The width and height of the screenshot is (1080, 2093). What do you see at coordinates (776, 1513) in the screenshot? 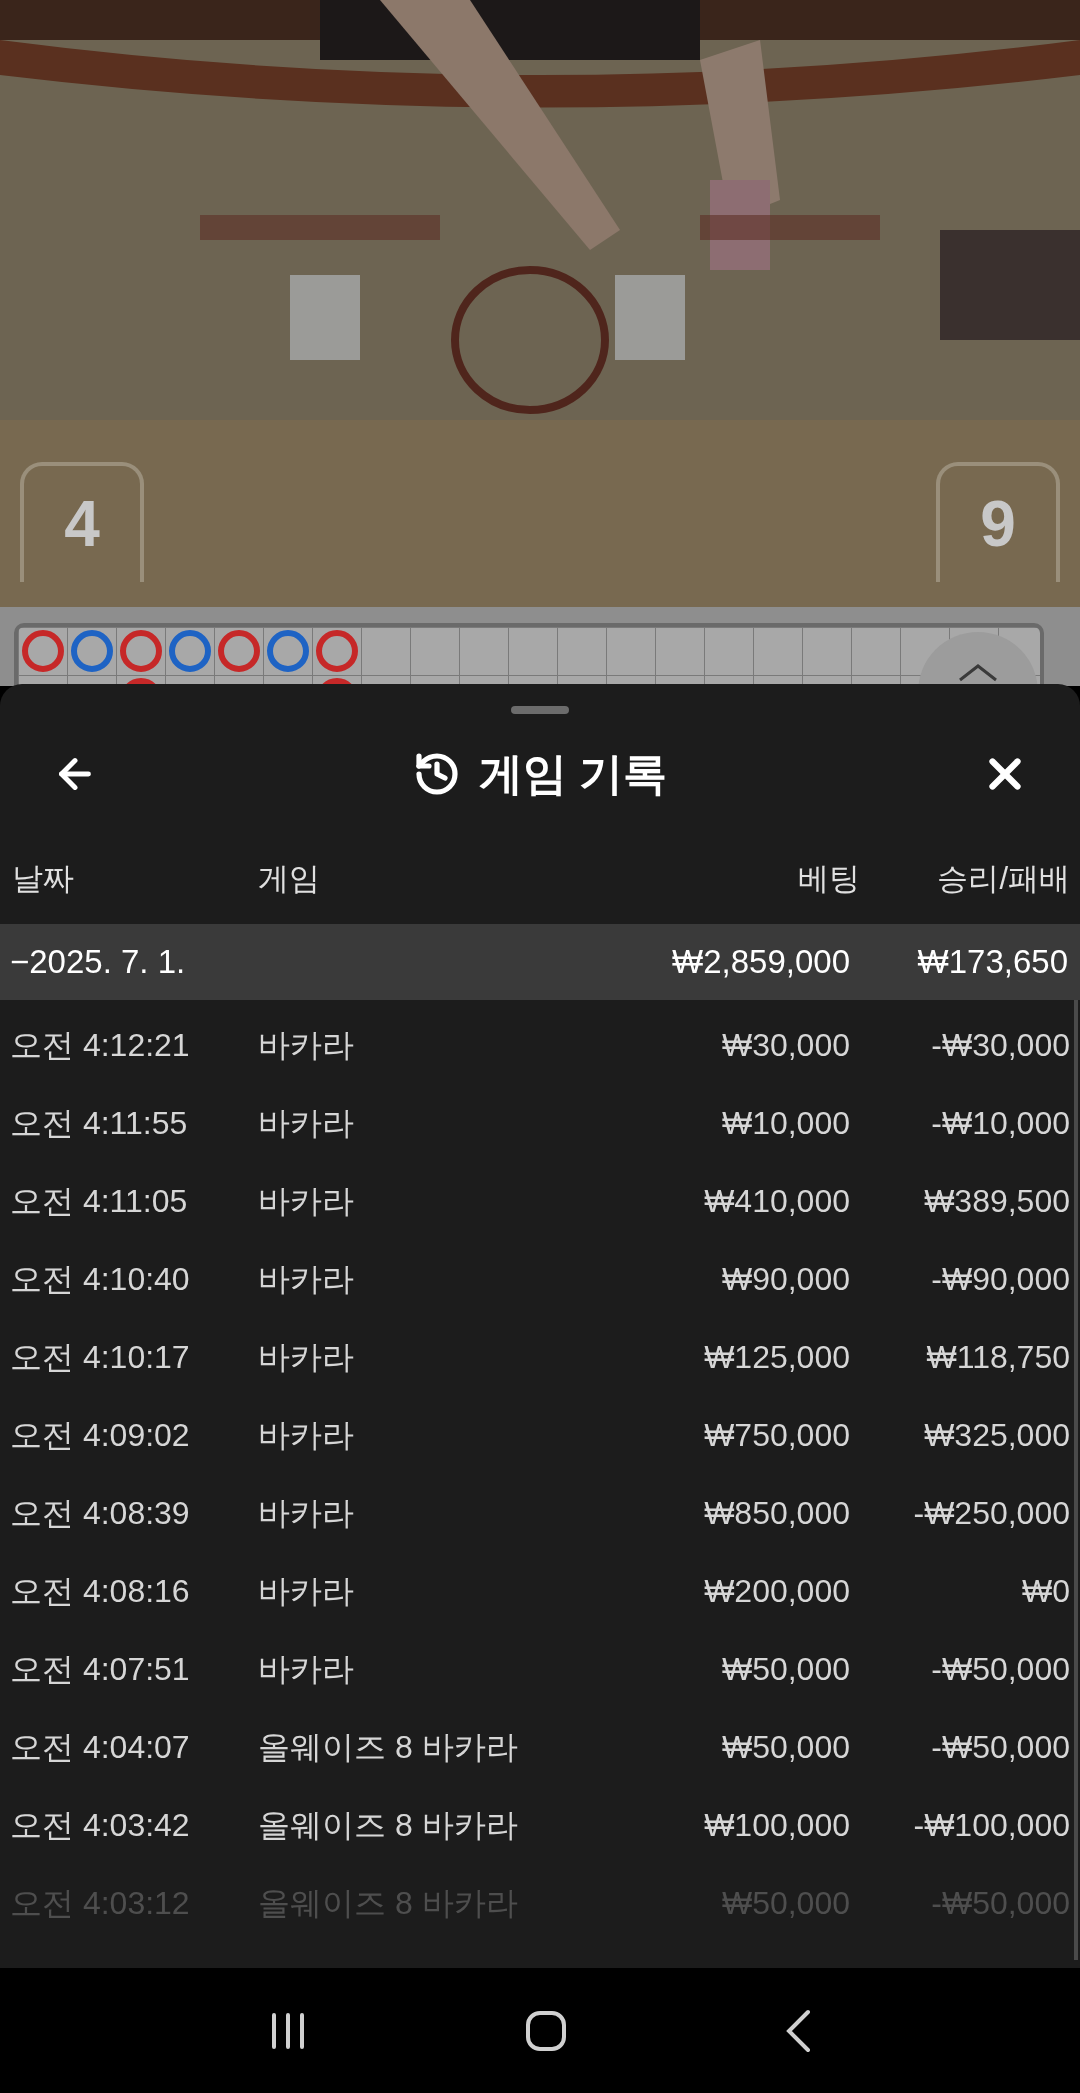
I see `bet-cell-text: ₩850,000` at bounding box center [776, 1513].